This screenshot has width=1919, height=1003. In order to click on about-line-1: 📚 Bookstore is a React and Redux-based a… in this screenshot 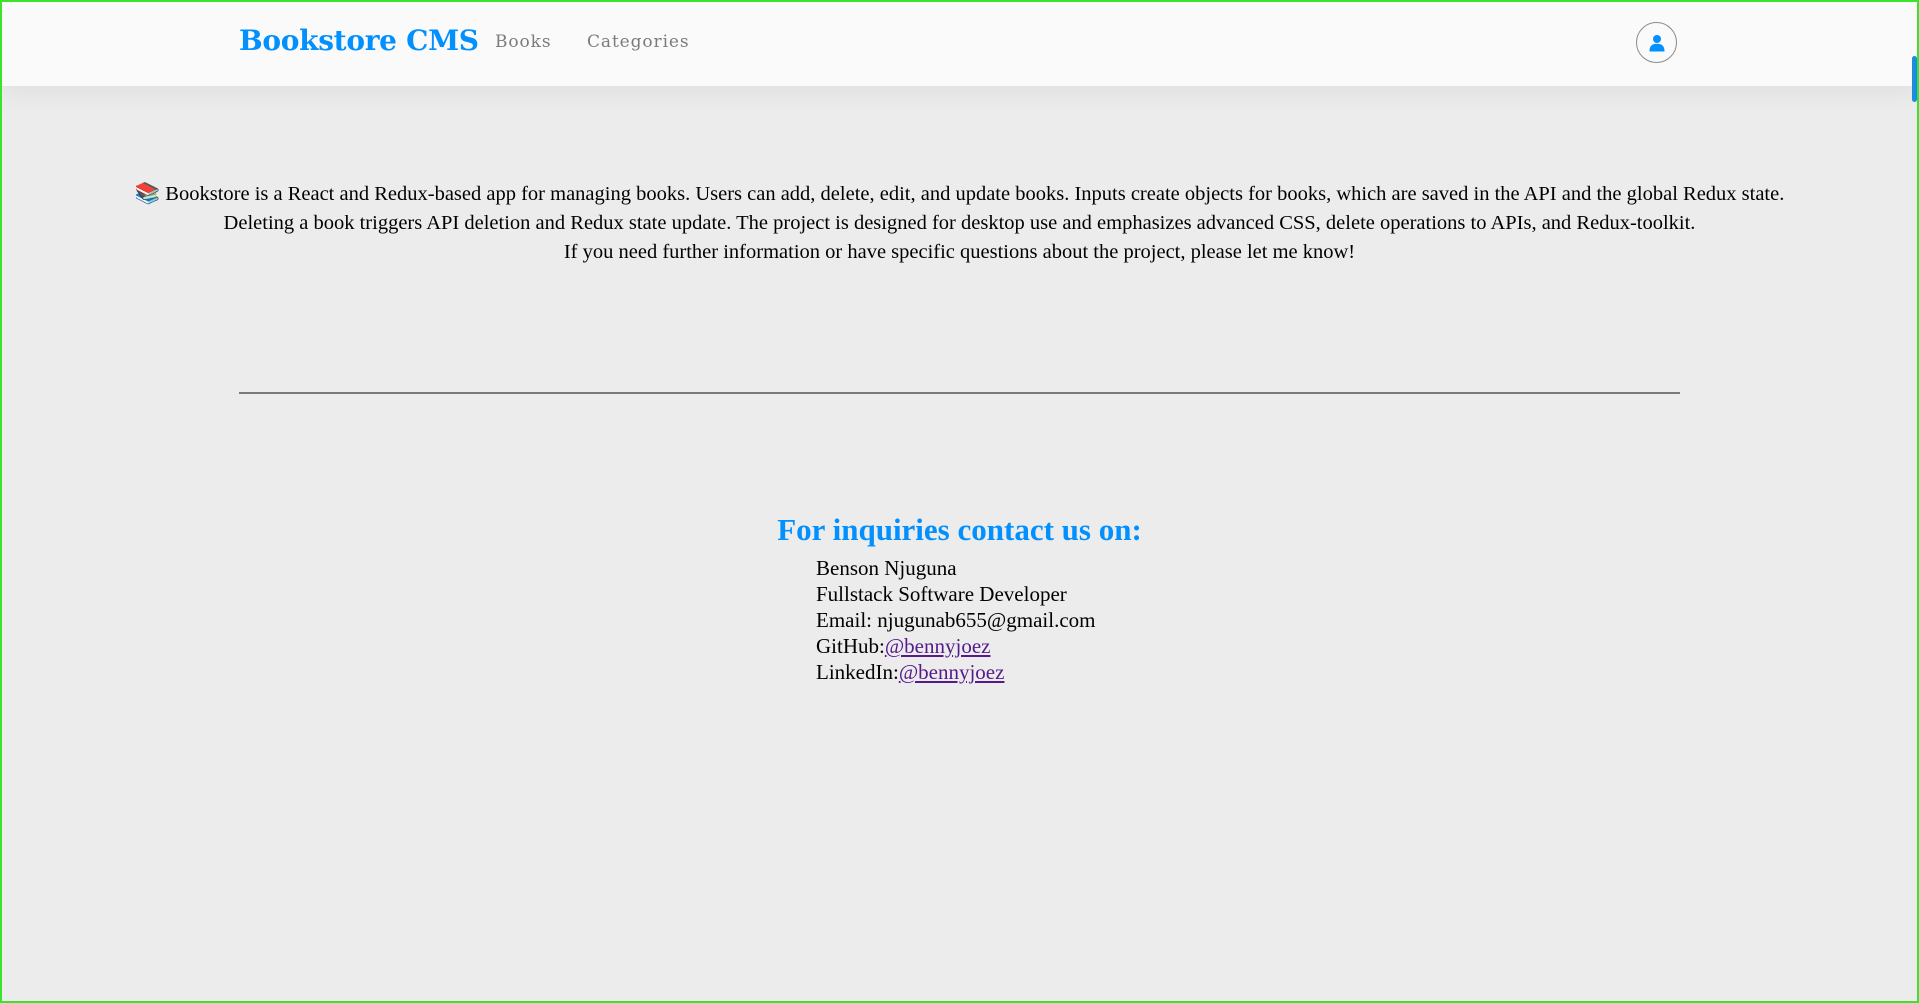, I will do `click(959, 194)`.